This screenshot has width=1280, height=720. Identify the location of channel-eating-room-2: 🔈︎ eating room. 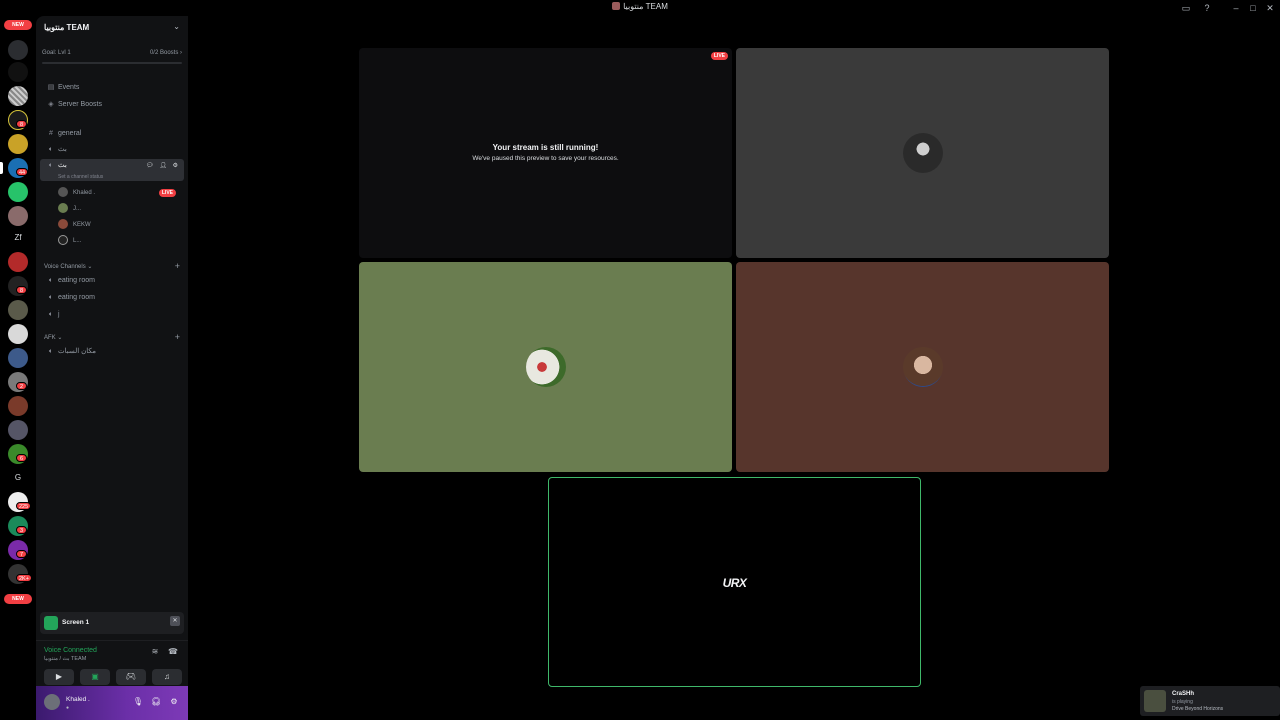
(112, 298).